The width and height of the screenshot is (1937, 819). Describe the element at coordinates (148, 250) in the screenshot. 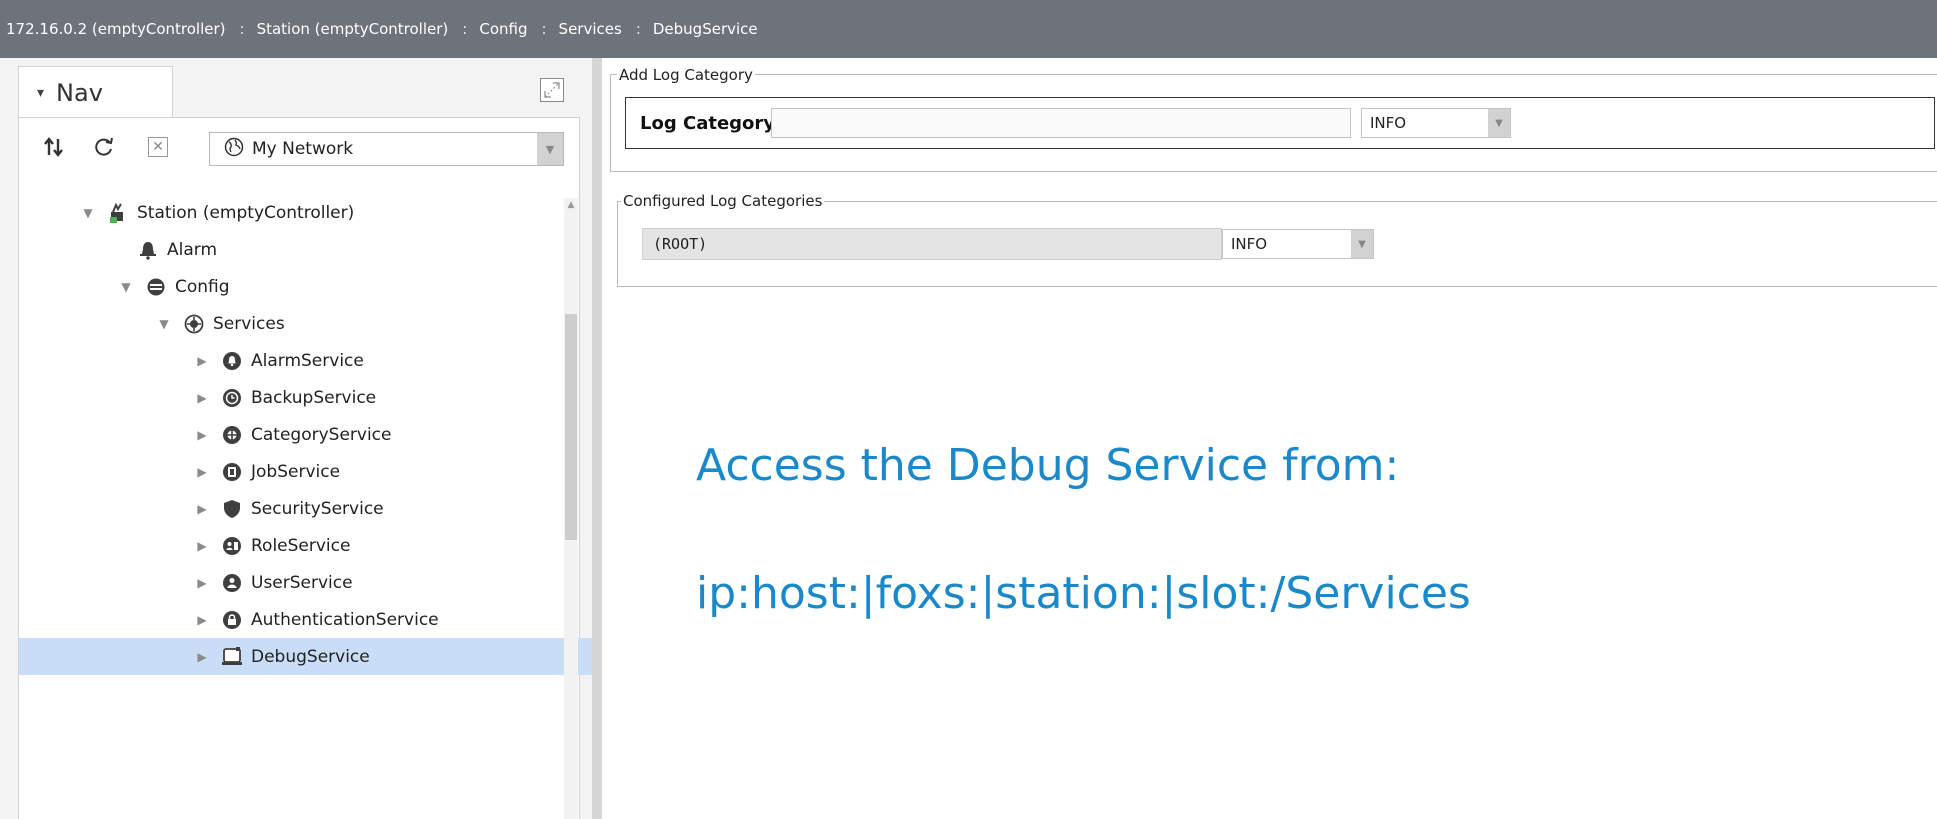

I see `bell-icon` at that location.